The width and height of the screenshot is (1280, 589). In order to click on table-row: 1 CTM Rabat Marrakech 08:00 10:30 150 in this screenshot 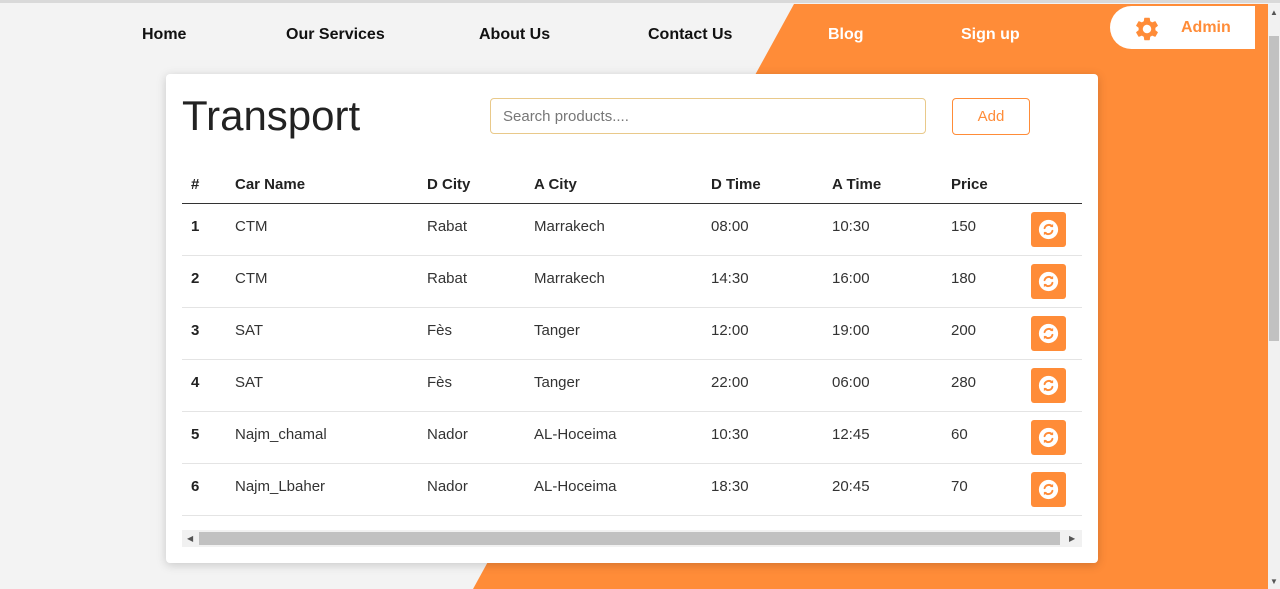, I will do `click(632, 230)`.